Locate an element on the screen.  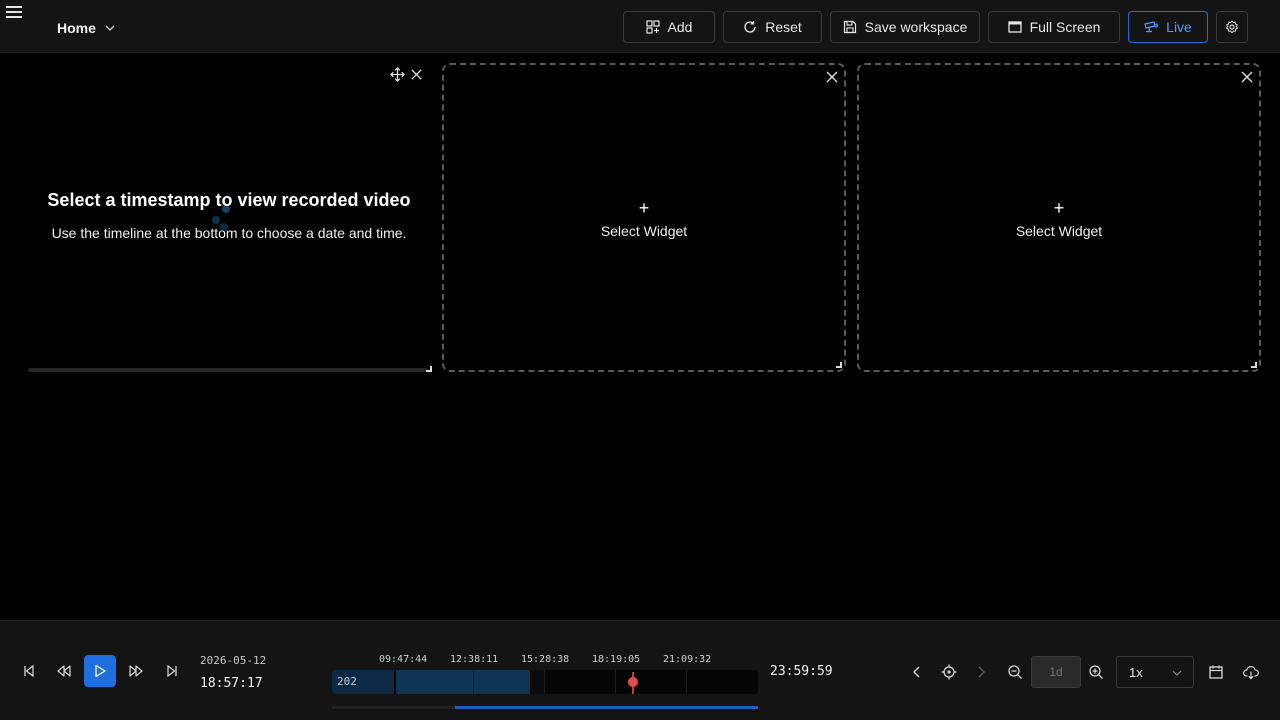
play-button is located at coordinates (100, 671).